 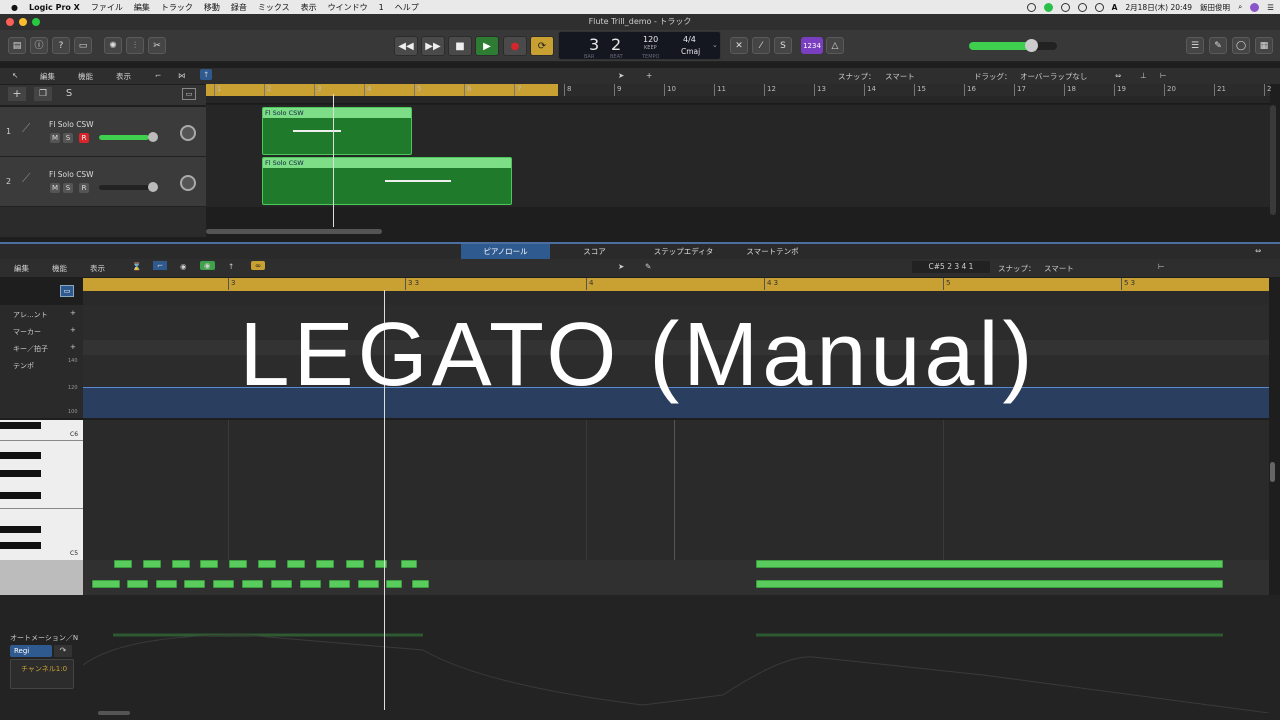 What do you see at coordinates (67, 291) in the screenshot?
I see `region-view-icon: ▭` at bounding box center [67, 291].